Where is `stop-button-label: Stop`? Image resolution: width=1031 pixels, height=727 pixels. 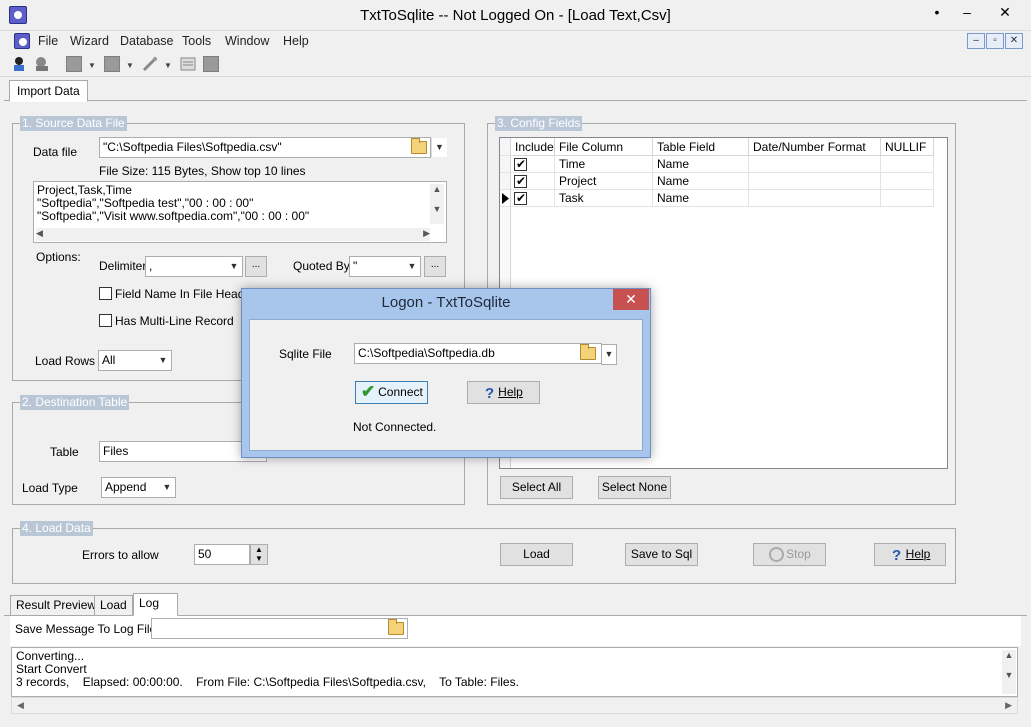 stop-button-label: Stop is located at coordinates (798, 554).